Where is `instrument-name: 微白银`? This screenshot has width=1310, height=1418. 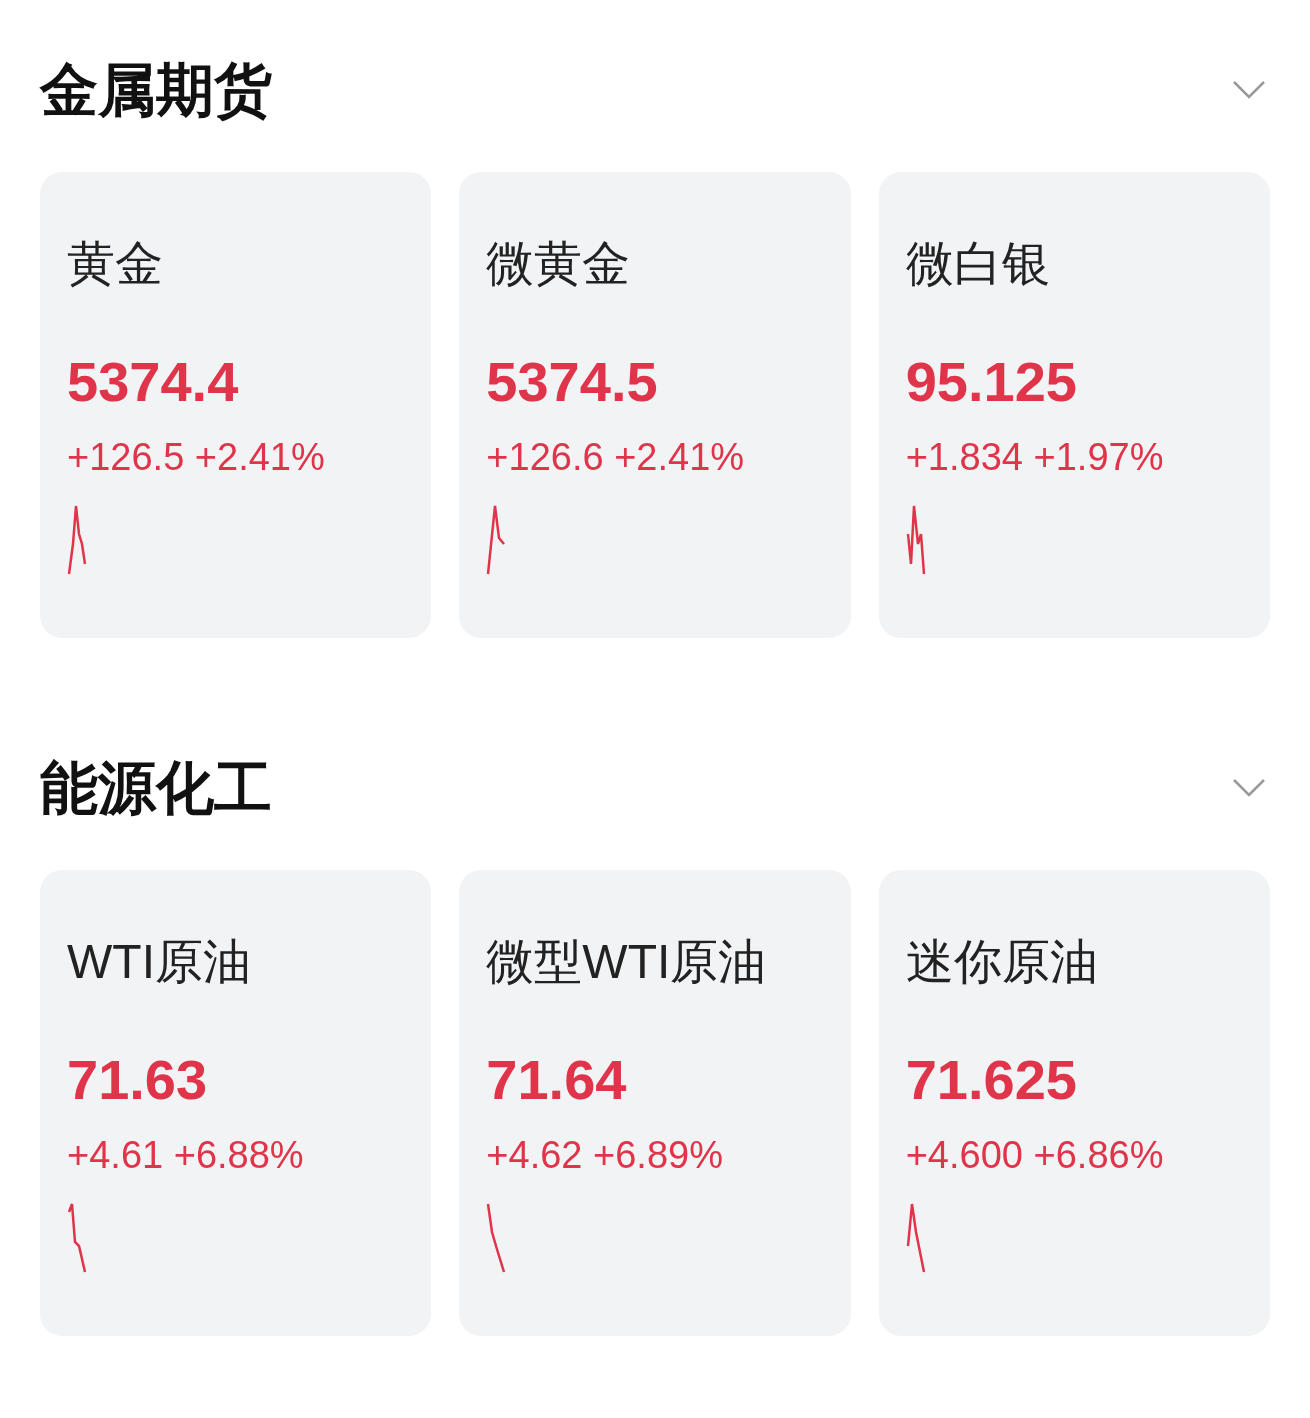
instrument-name: 微白银 is located at coordinates (978, 264).